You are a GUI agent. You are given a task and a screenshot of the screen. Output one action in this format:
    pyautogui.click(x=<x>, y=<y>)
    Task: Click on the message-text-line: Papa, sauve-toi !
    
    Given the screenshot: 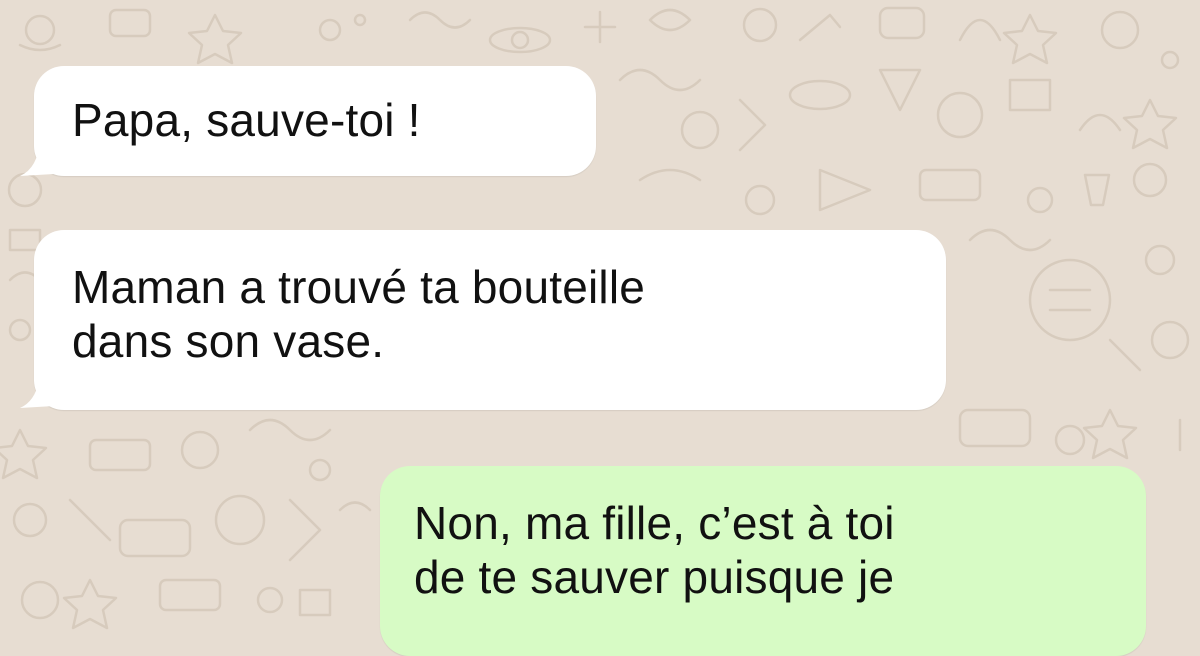 What is the action you would take?
    pyautogui.click(x=246, y=120)
    